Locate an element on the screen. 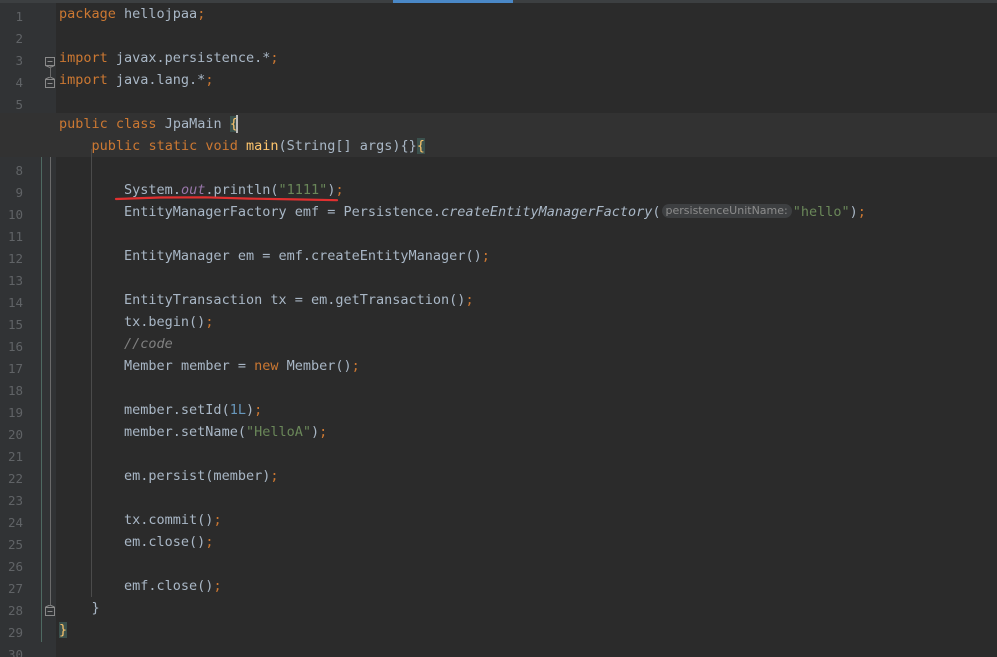 This screenshot has width=997, height=657. line-number-22: 22 is located at coordinates (15, 478).